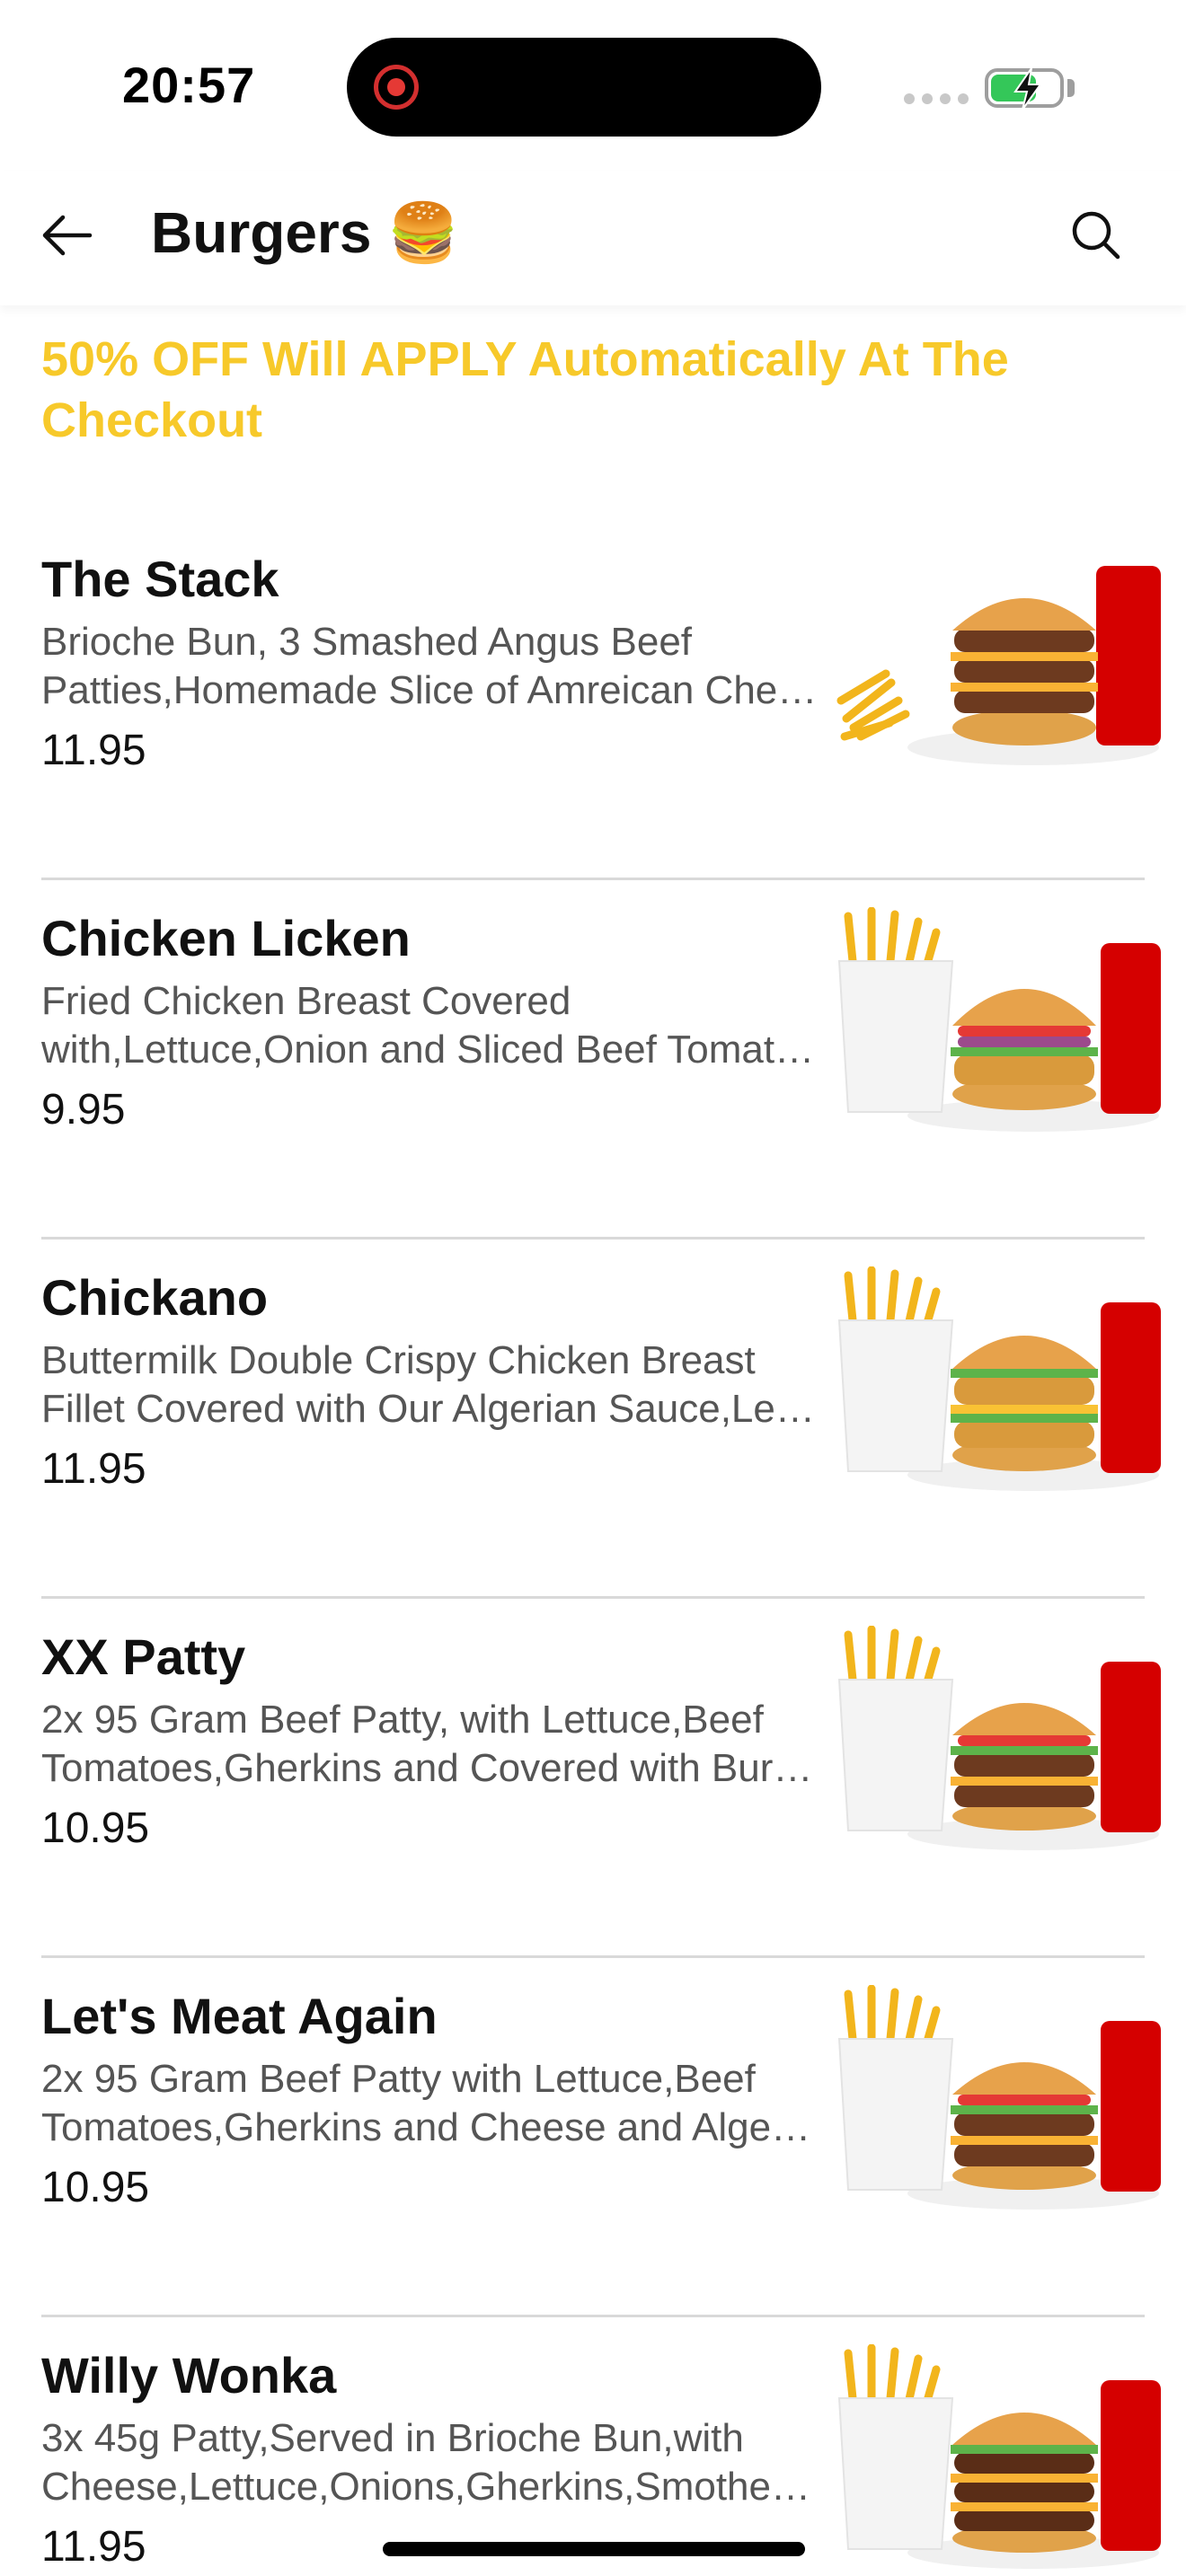 The width and height of the screenshot is (1186, 2576). I want to click on item-name: Chicken Licken, so click(226, 938).